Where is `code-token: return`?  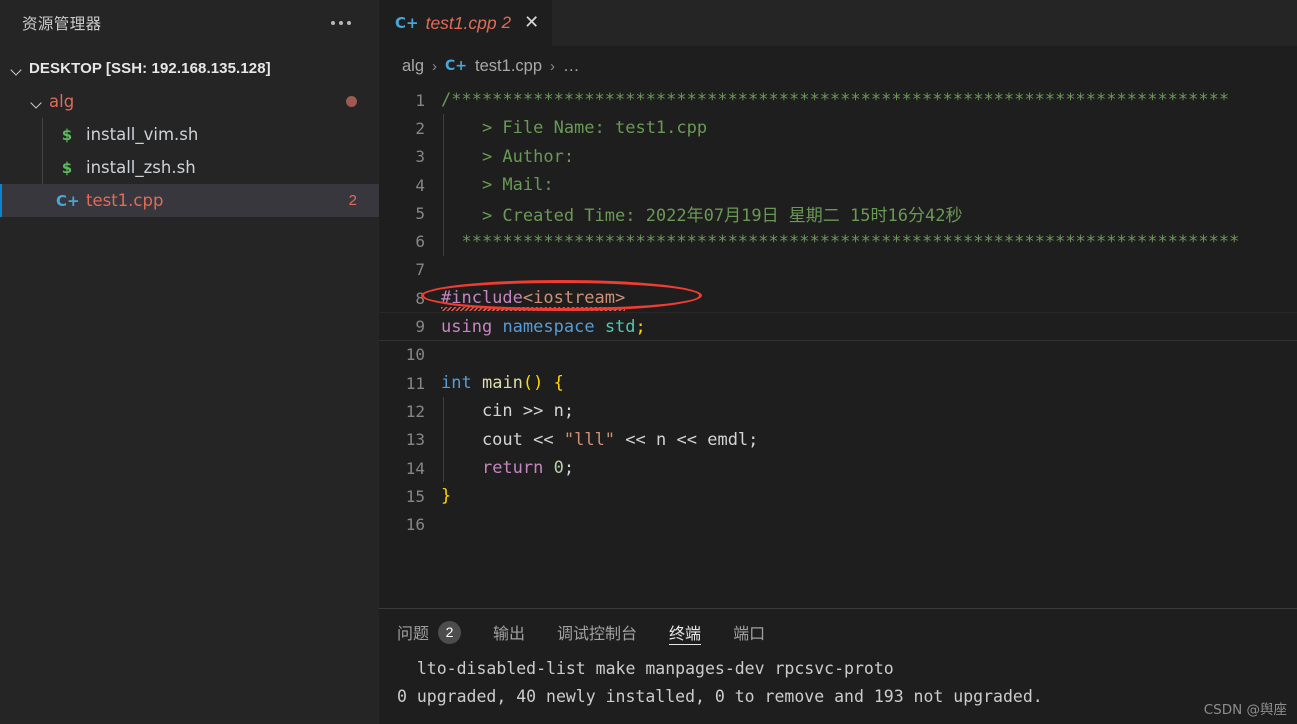
code-token: return is located at coordinates (512, 468).